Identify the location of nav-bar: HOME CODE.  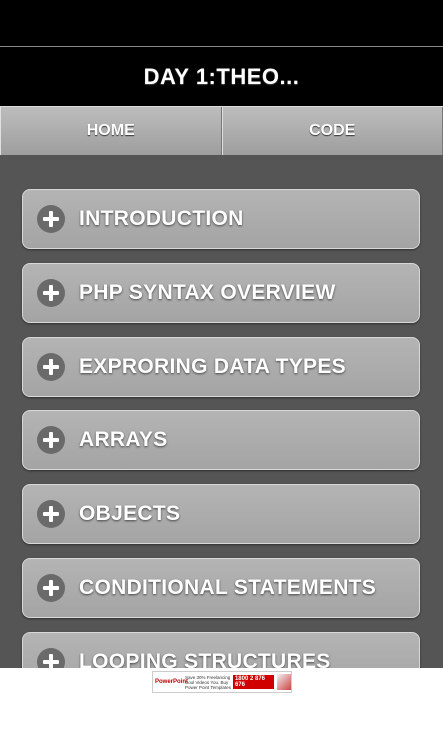
(221, 131).